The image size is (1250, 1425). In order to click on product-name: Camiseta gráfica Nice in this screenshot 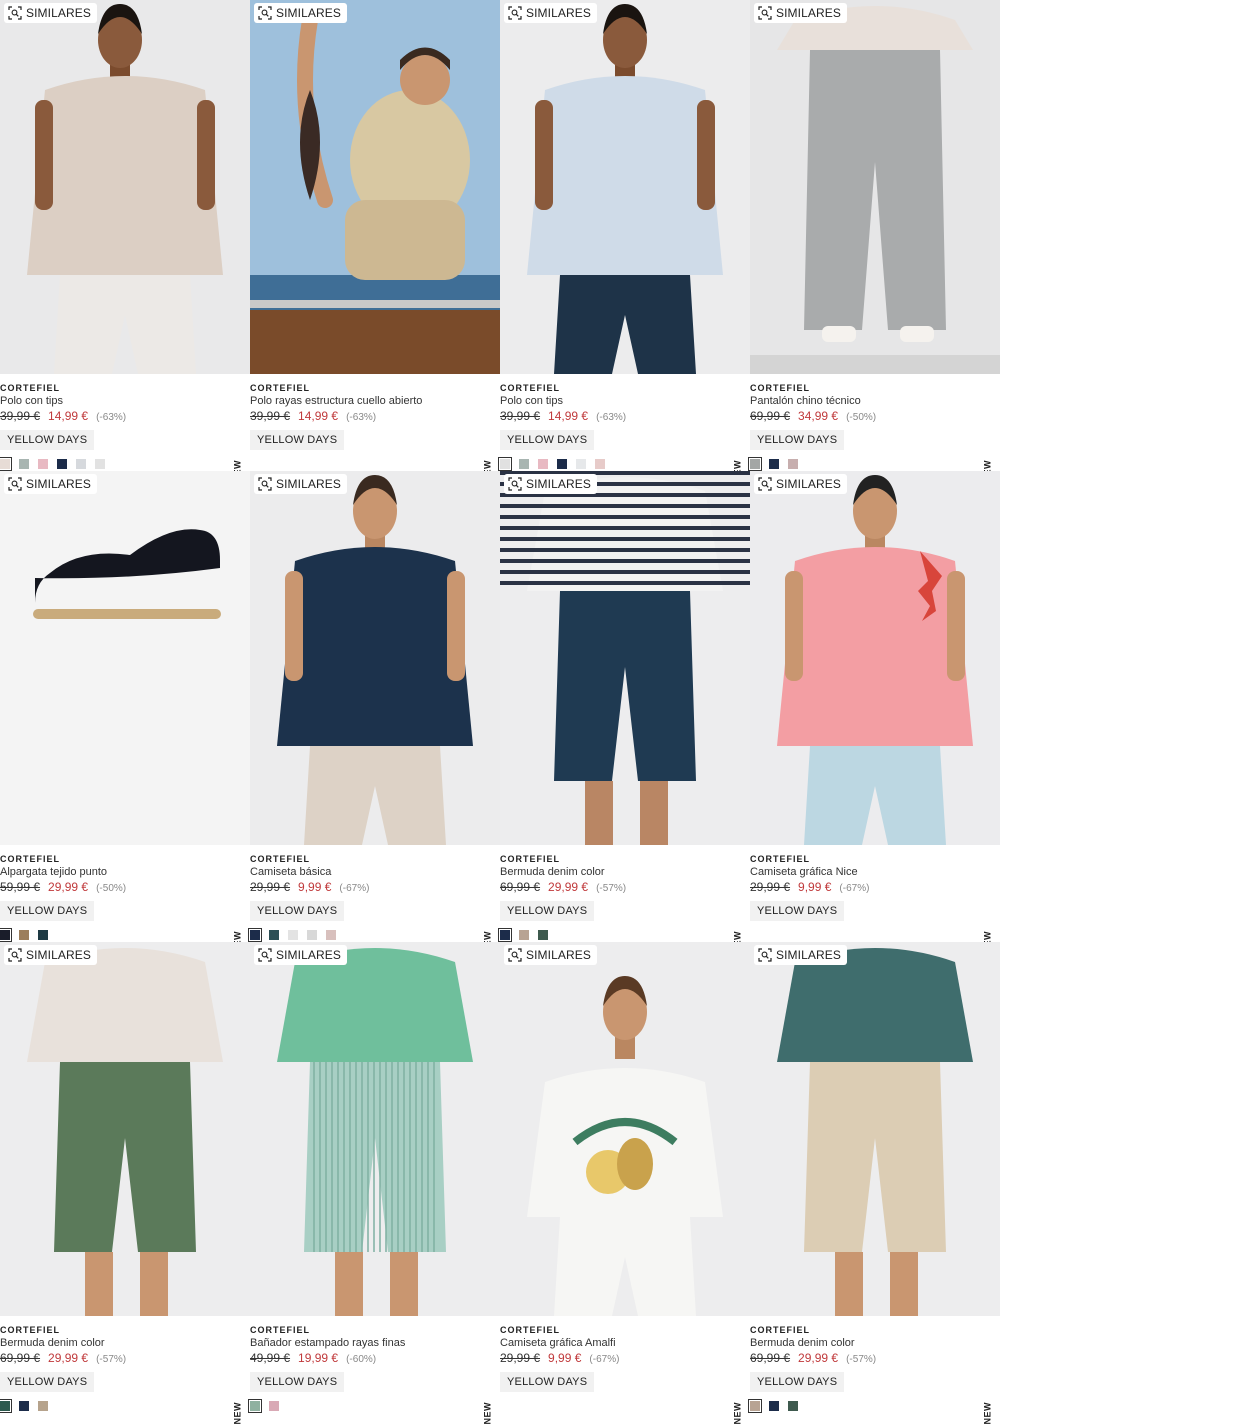, I will do `click(875, 872)`.